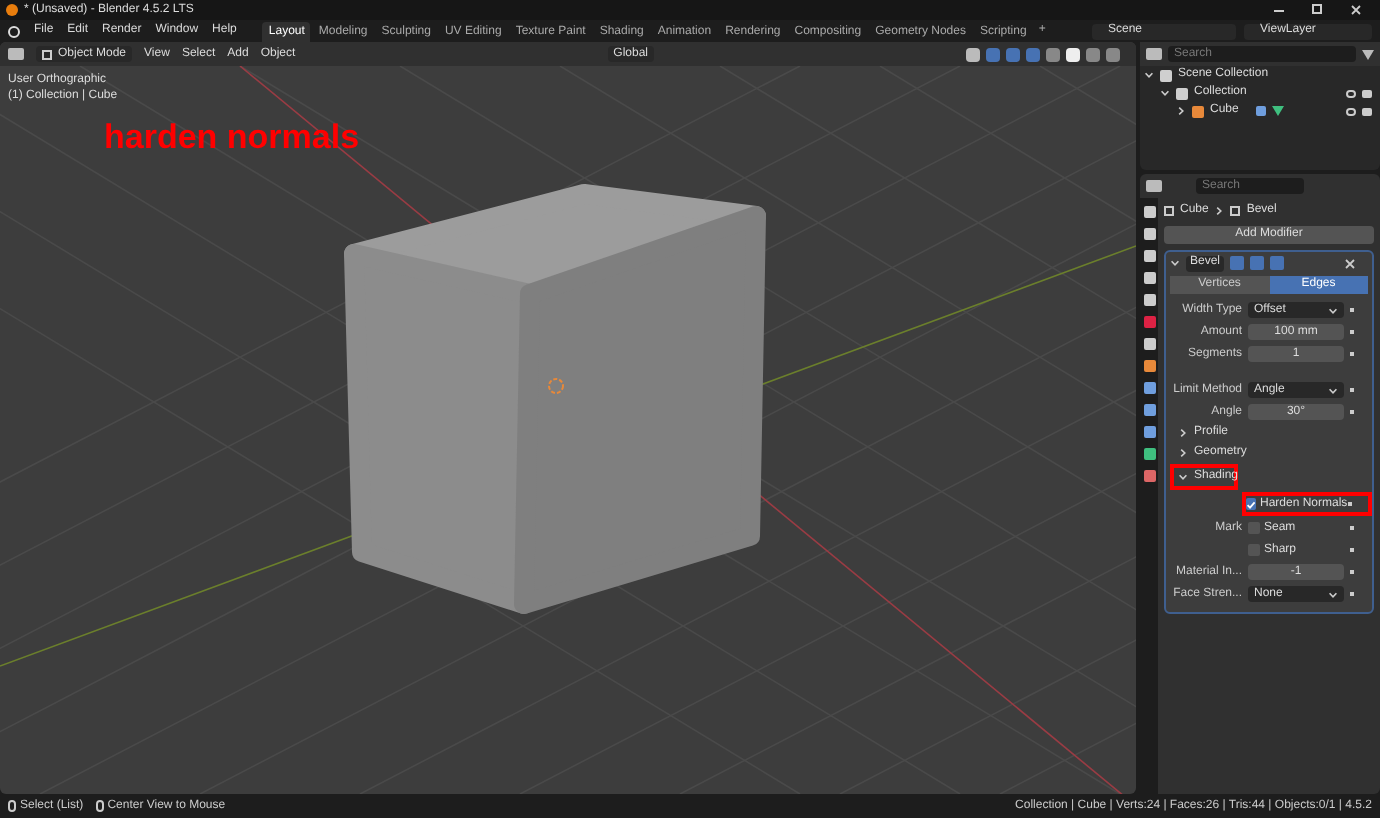  Describe the element at coordinates (232, 137) in the screenshot. I see `annotation-text: harden normals` at that location.